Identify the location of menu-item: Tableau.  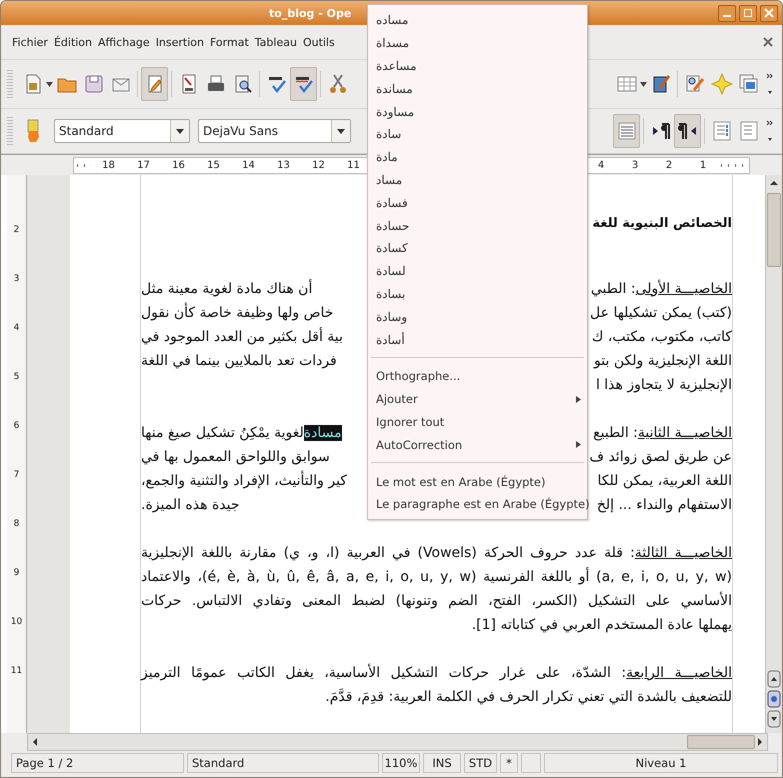
(276, 42).